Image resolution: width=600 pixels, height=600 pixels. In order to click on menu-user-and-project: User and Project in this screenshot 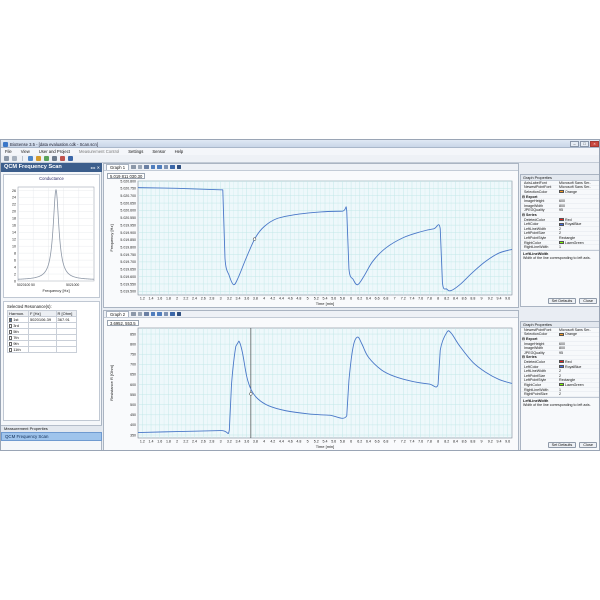, I will do `click(54, 151)`.